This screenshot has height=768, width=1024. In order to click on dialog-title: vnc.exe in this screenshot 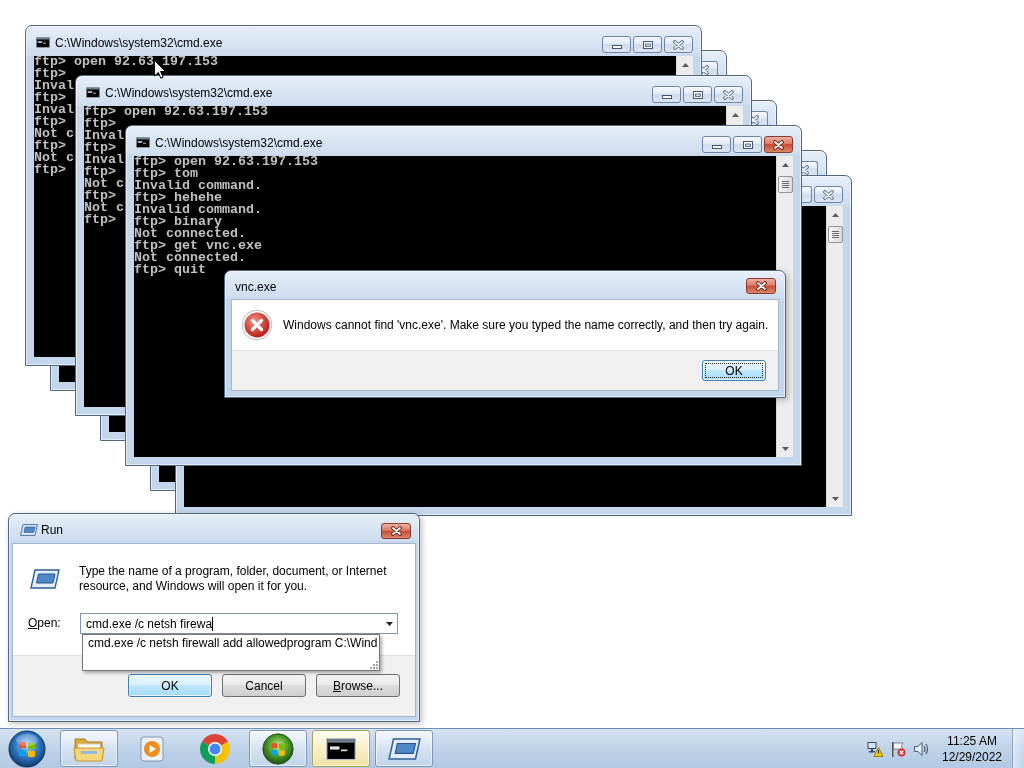, I will do `click(256, 286)`.